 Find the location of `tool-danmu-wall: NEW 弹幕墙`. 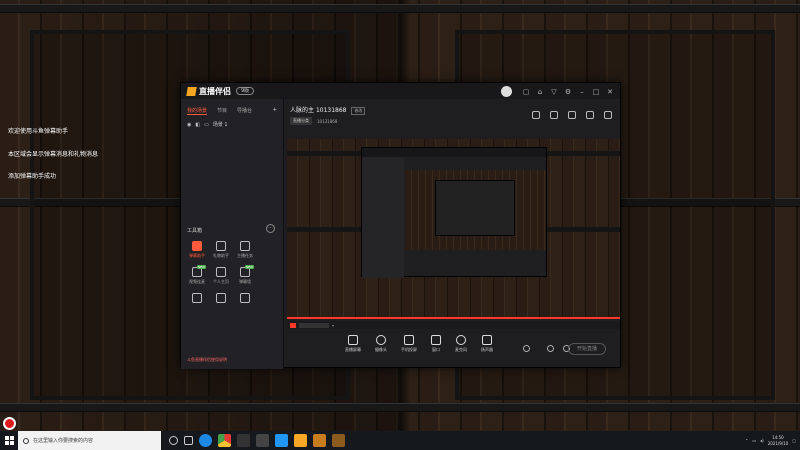

tool-danmu-wall: NEW 弹幕墙 is located at coordinates (245, 275).